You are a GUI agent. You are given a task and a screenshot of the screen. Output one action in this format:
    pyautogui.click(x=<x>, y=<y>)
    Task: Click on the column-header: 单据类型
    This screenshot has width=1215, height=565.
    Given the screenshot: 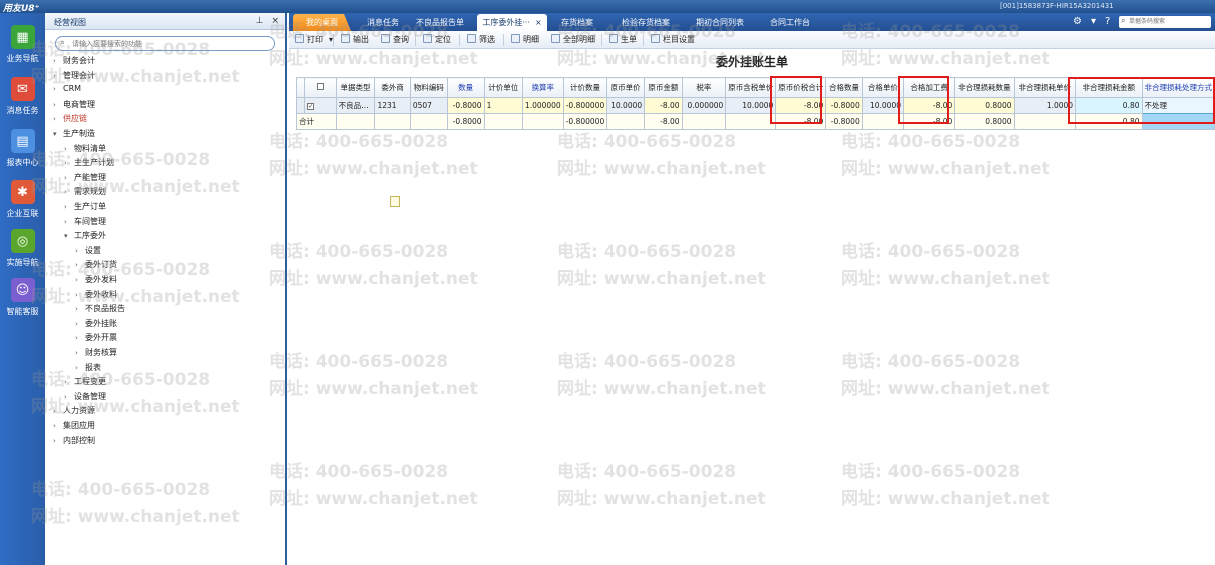 What is the action you would take?
    pyautogui.click(x=355, y=87)
    